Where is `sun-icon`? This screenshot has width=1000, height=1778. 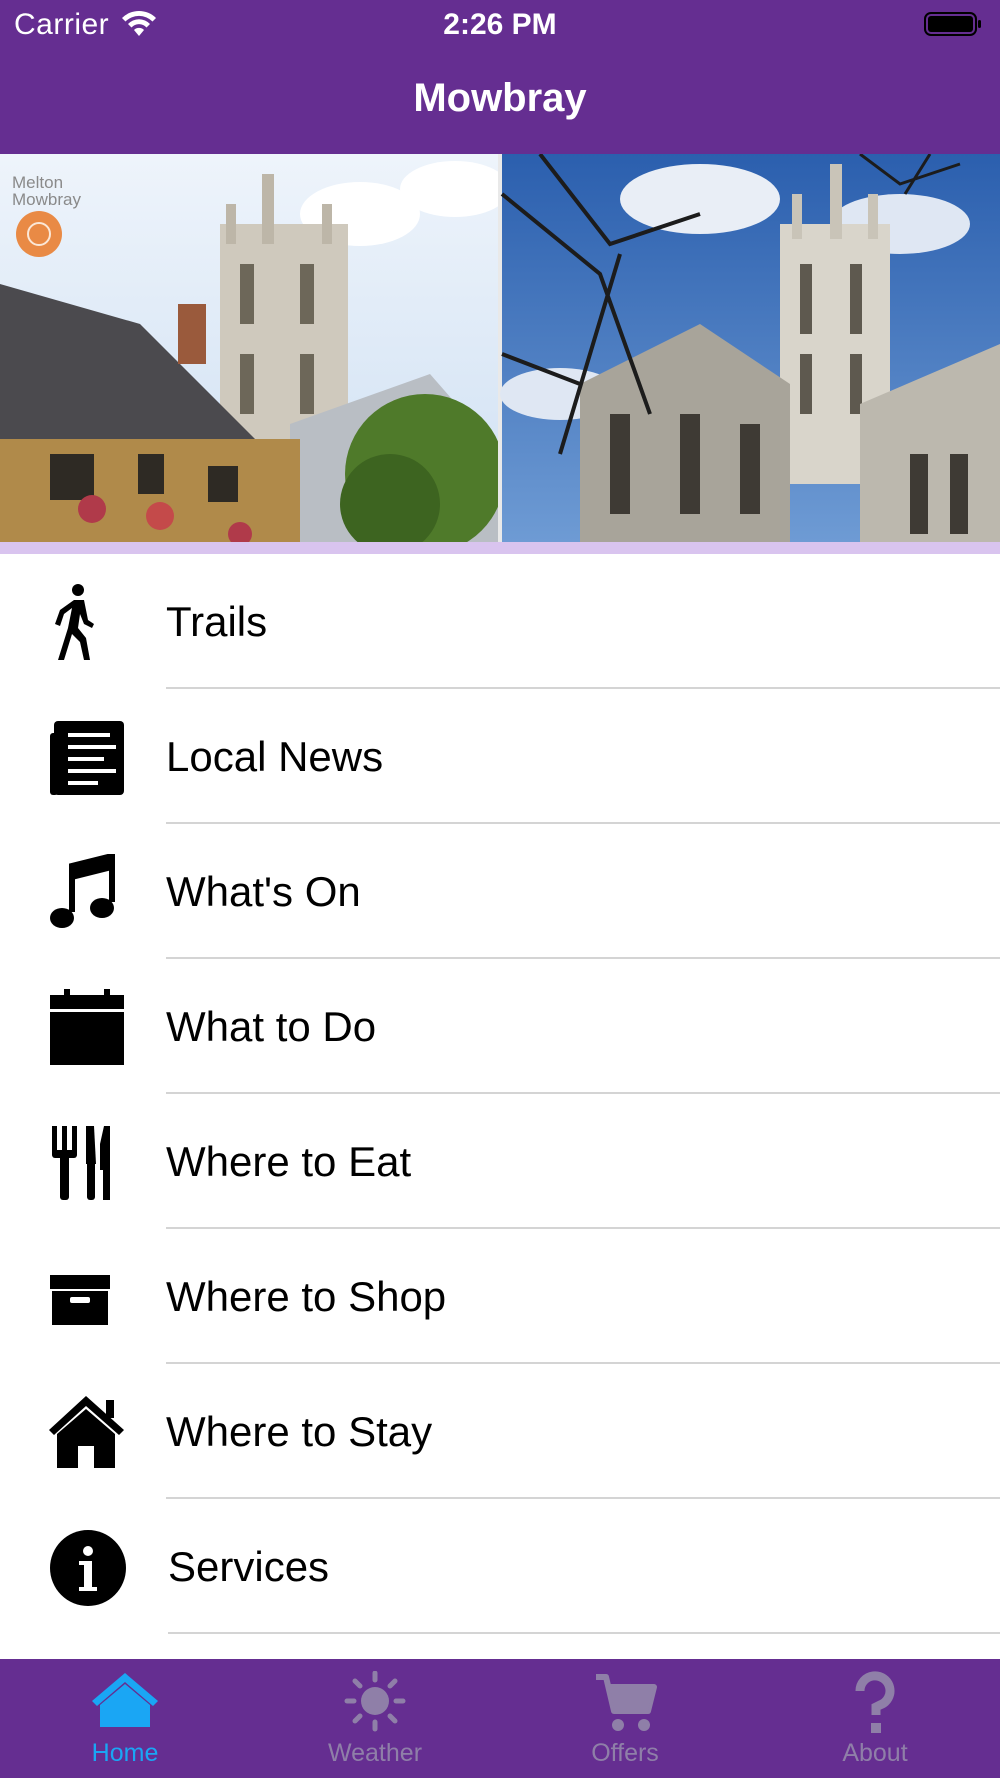
sun-icon is located at coordinates (375, 1704).